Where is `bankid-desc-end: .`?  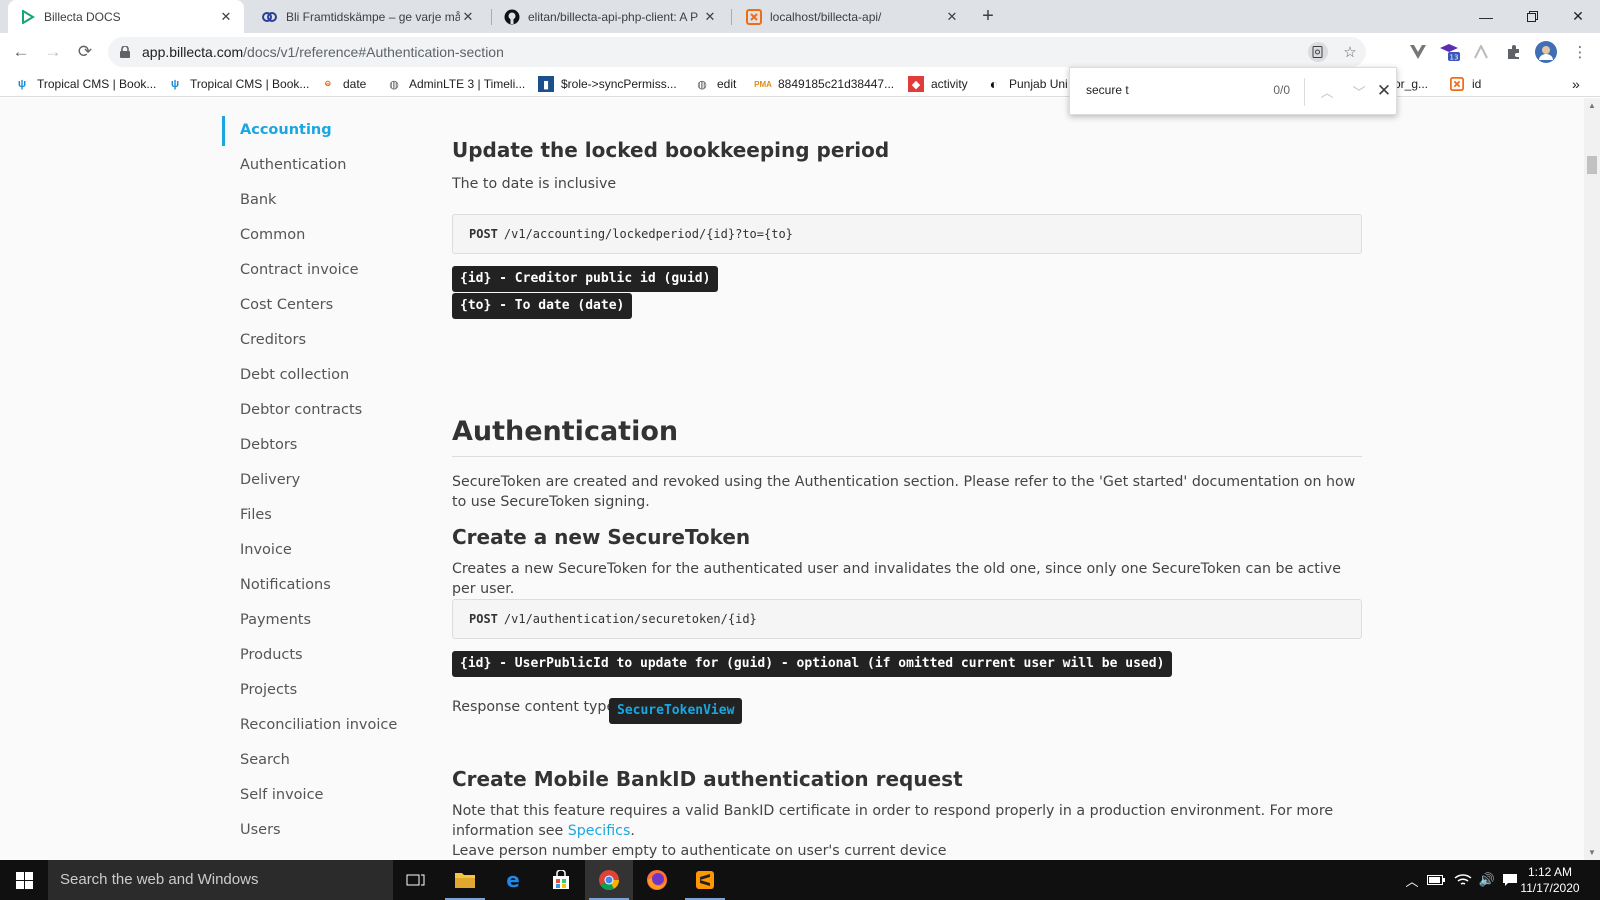
bankid-desc-end: . is located at coordinates (632, 831).